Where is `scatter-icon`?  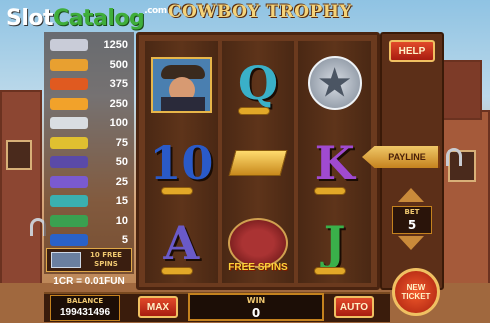
scatter-icon is located at coordinates (66, 260).